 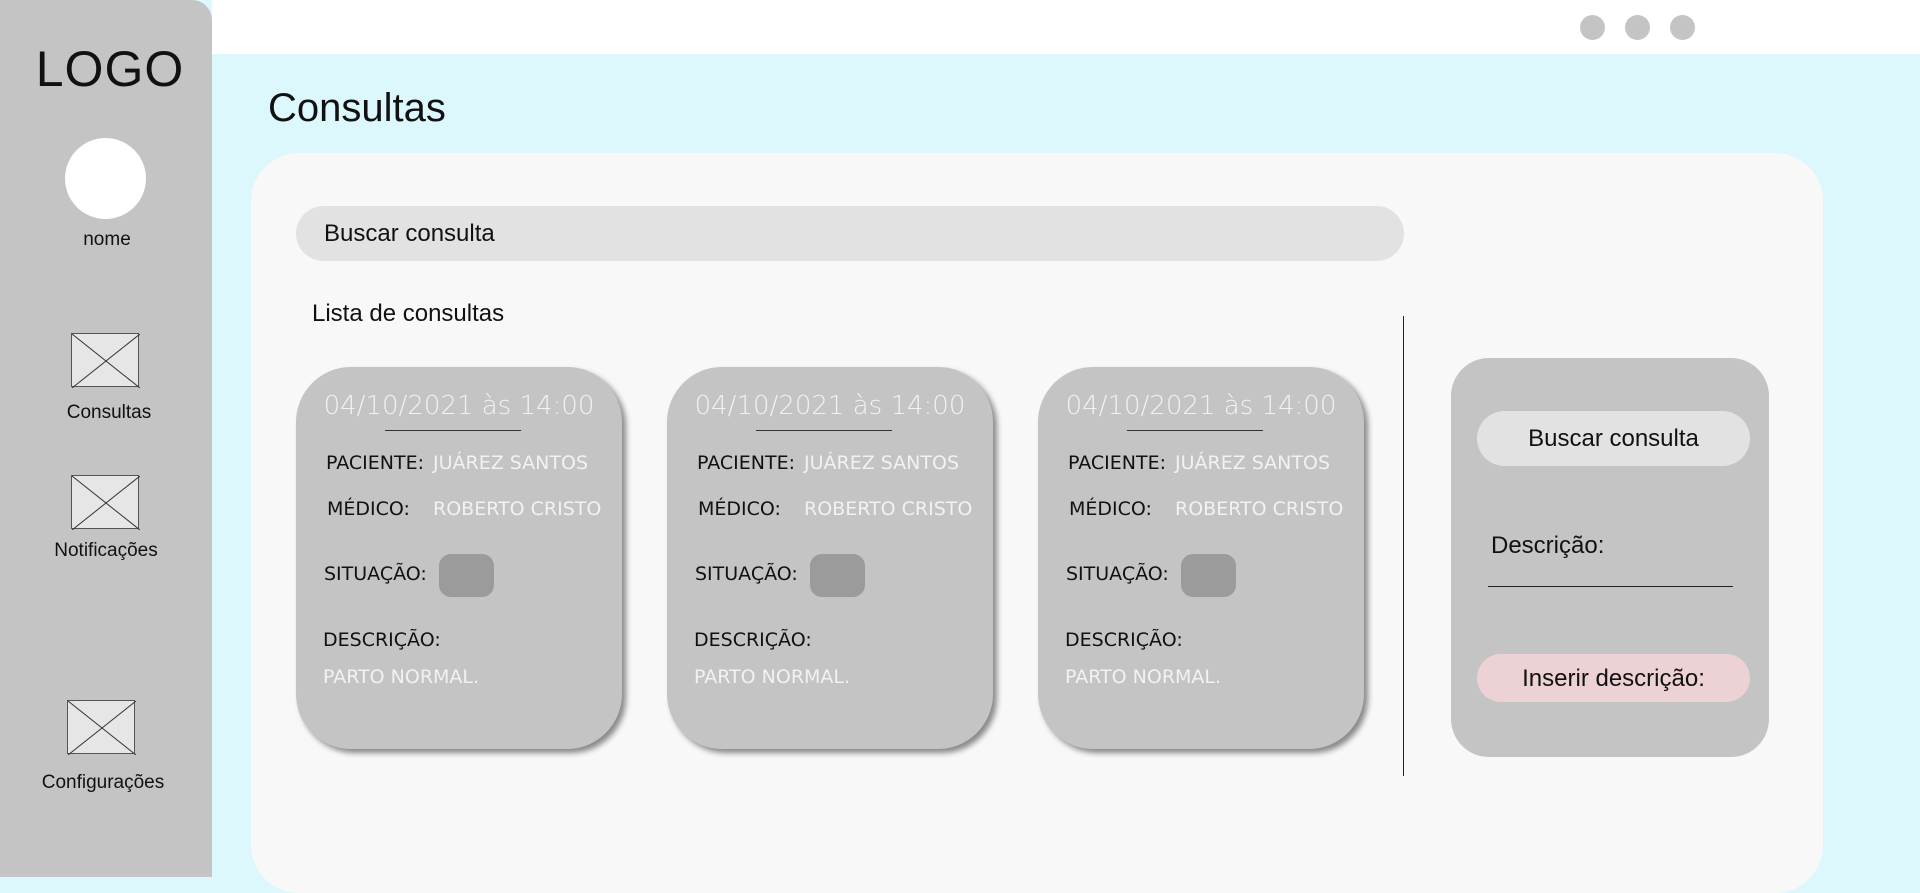 I want to click on sidebar-item-consultas: Consultas, so click(x=106, y=378).